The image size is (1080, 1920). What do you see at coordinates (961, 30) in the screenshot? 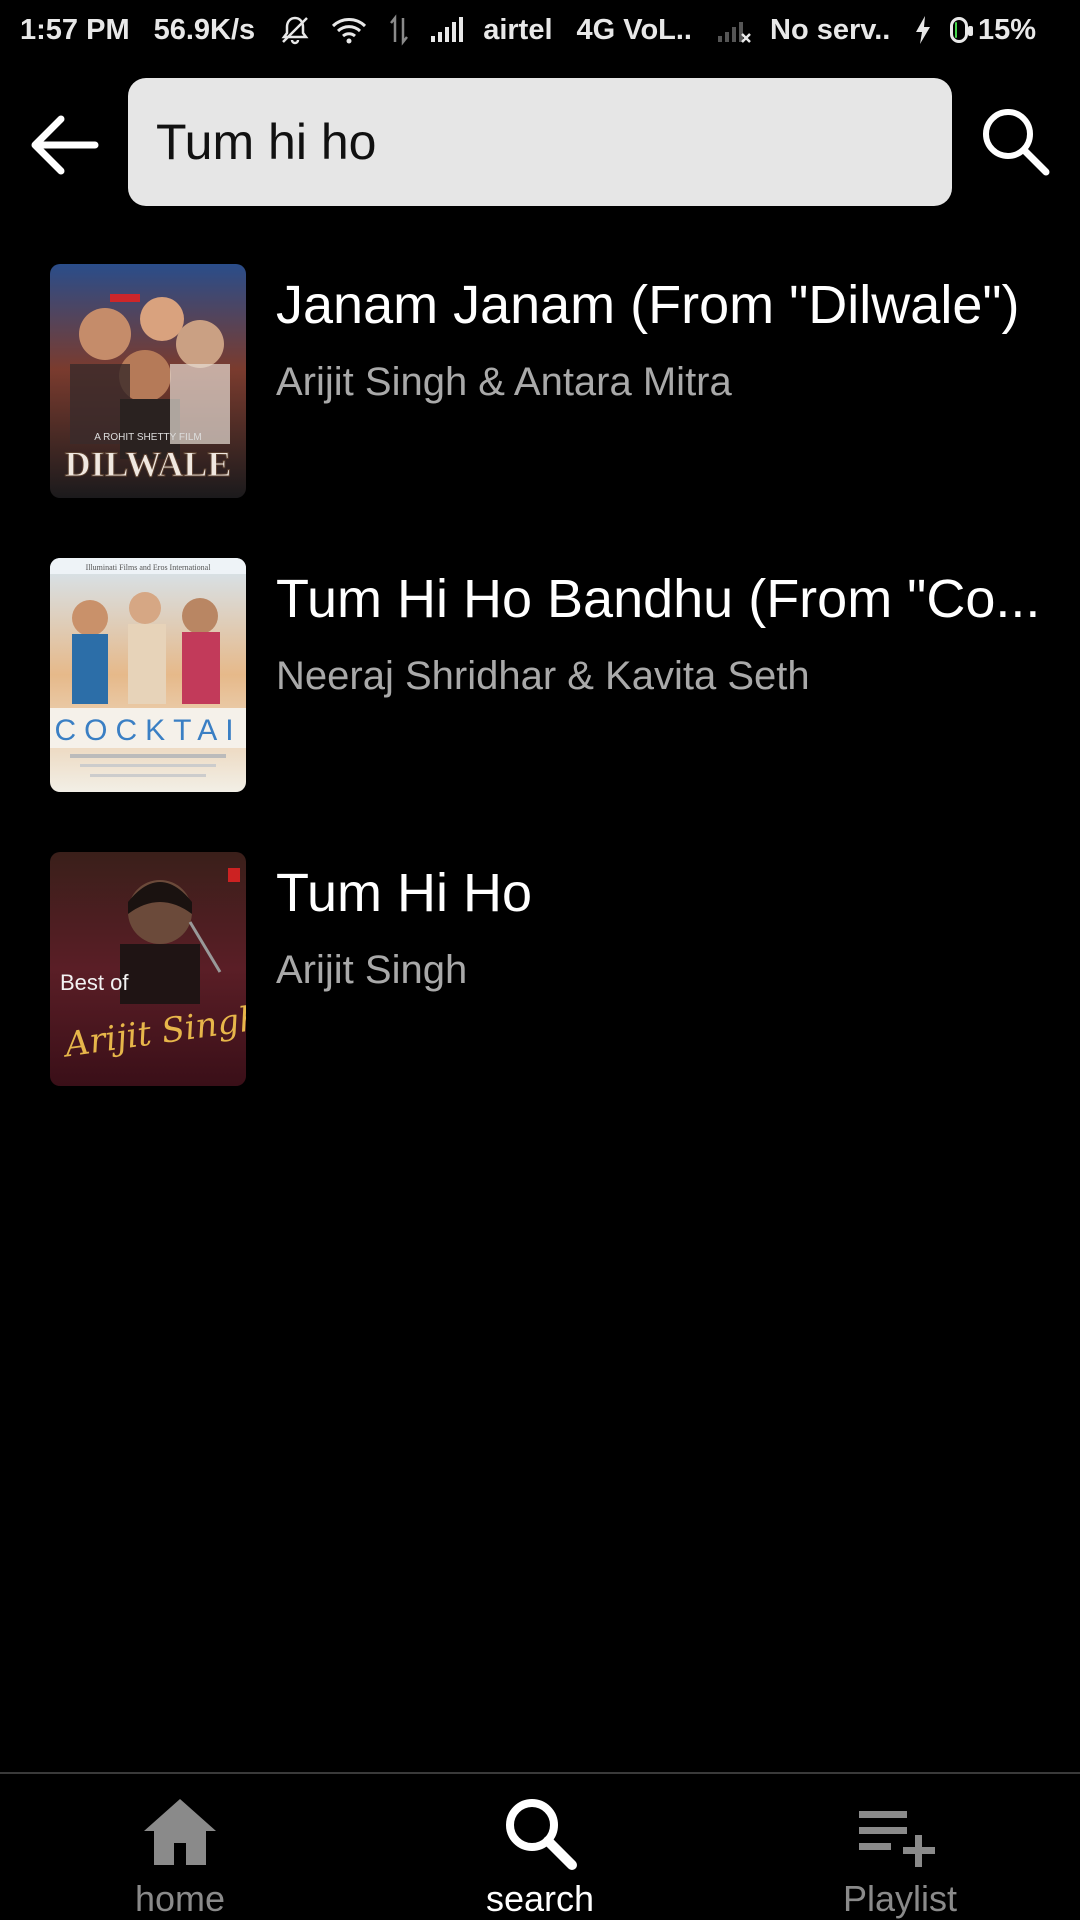
I see `battery-icon` at bounding box center [961, 30].